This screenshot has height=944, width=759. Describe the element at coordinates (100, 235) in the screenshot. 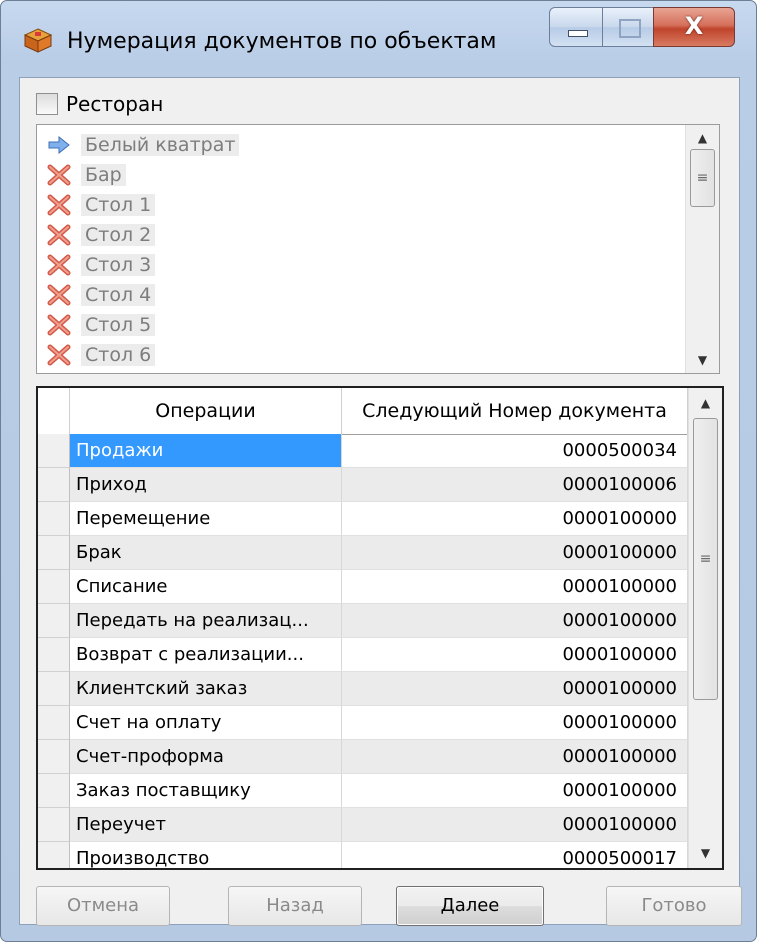

I see `list-item: Стол 2` at that location.